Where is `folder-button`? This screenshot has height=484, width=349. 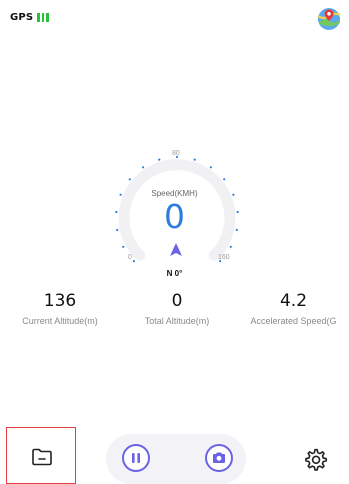 folder-button is located at coordinates (41, 455).